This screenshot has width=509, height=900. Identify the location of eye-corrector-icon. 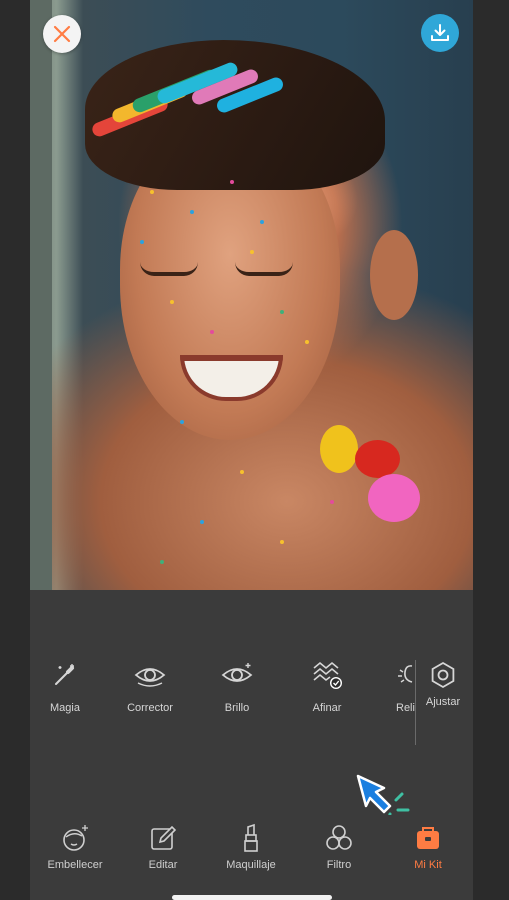
(150, 677).